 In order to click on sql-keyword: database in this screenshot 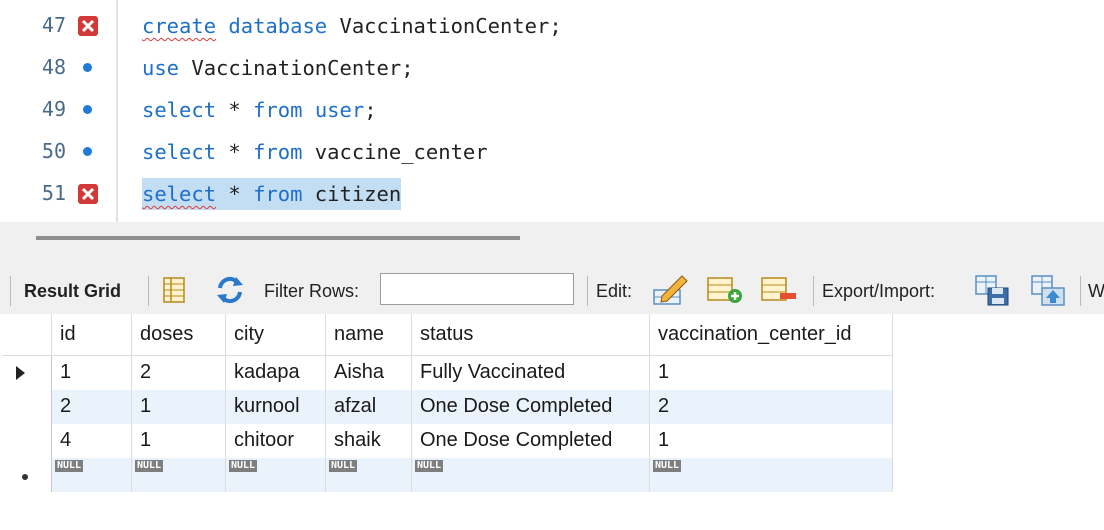, I will do `click(278, 26)`.